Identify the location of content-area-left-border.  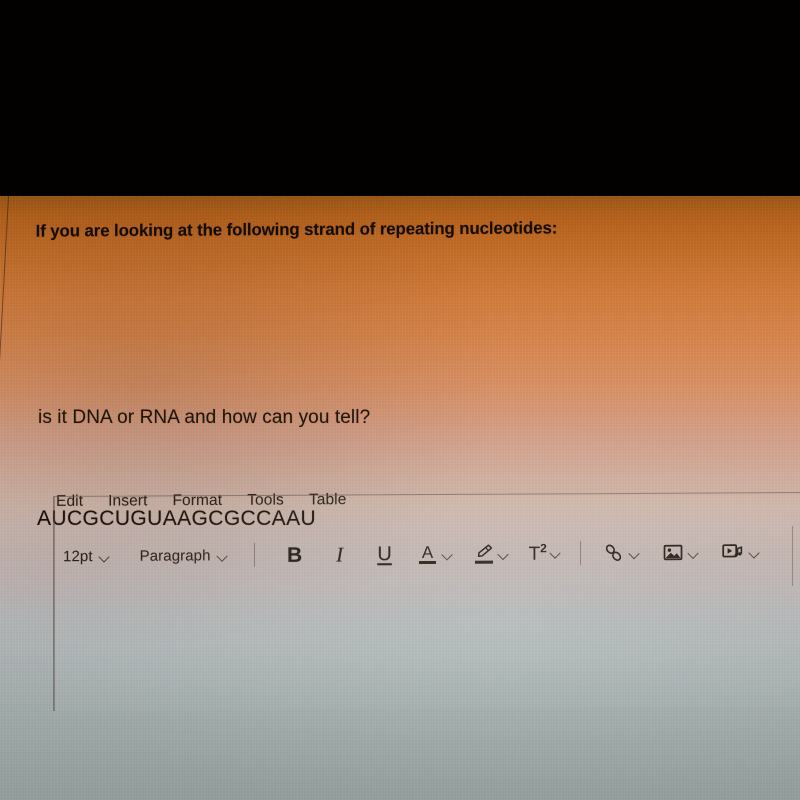
(54, 603).